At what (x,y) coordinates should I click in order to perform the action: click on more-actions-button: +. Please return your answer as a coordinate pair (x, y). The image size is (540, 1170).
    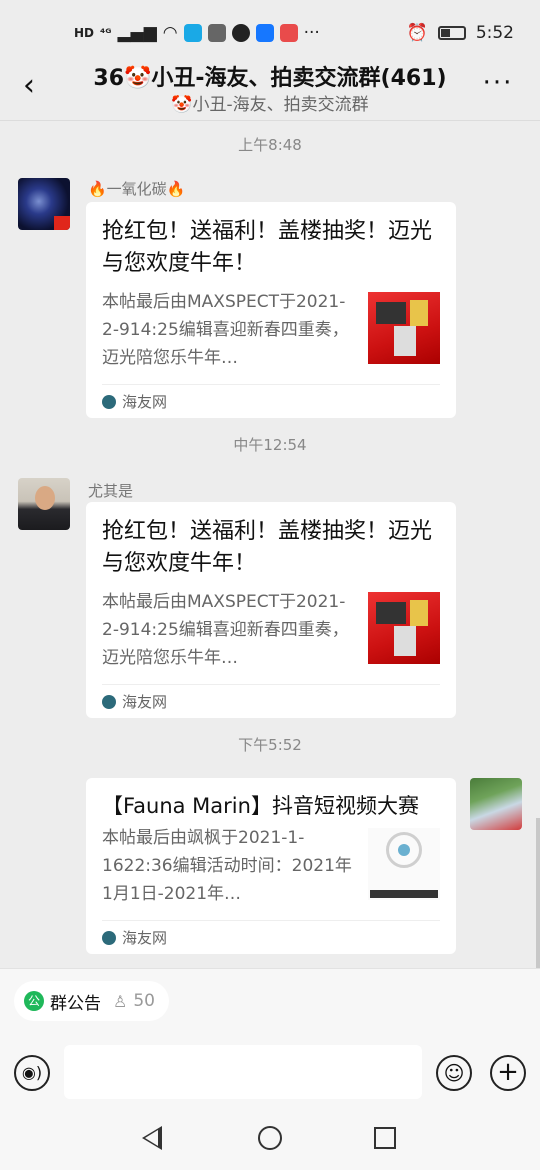
    Looking at the image, I should click on (508, 1073).